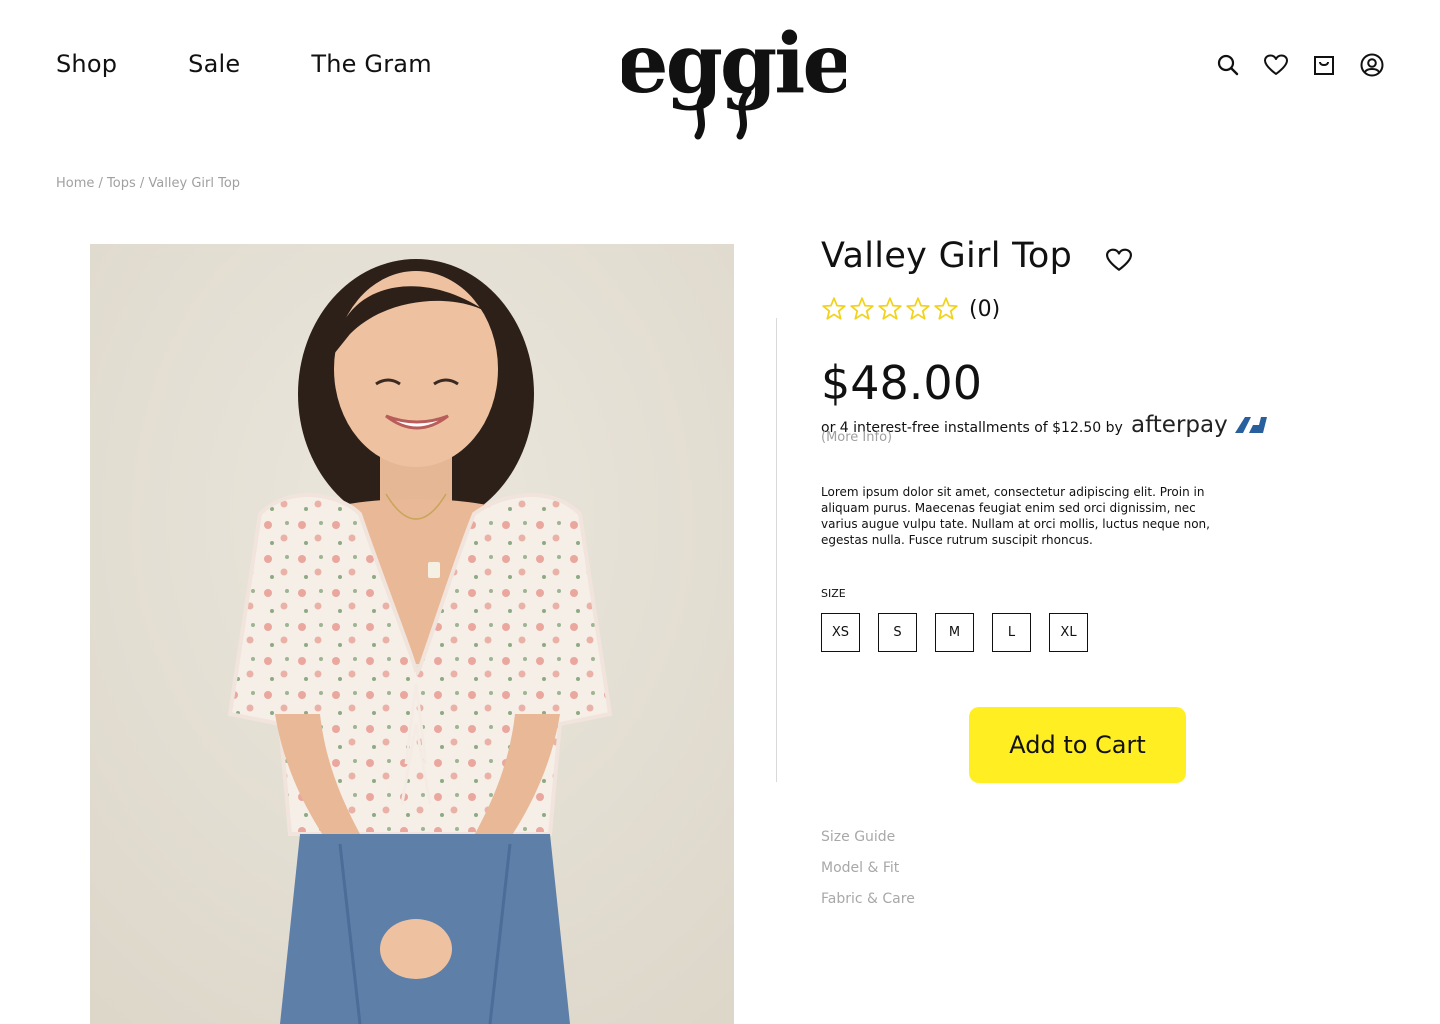 The image size is (1440, 1024). I want to click on account-icon, so click(1372, 65).